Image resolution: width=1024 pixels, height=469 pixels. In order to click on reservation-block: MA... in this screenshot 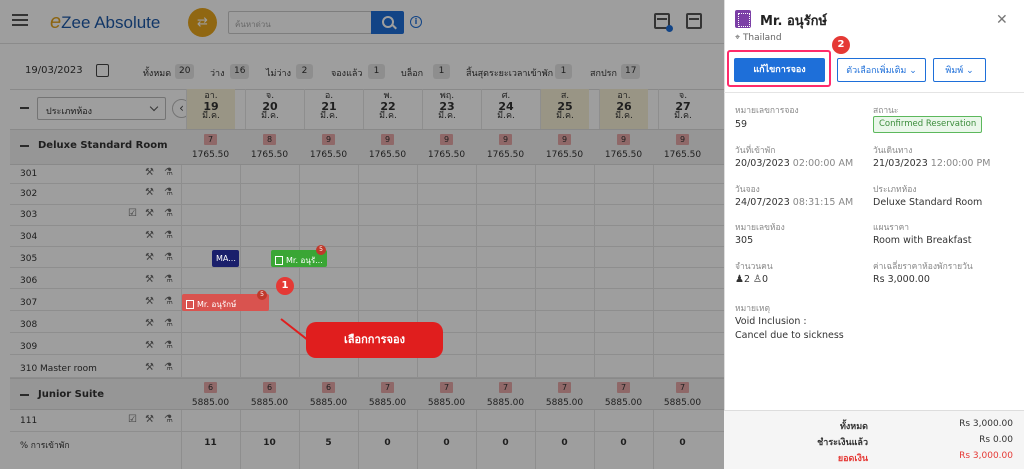, I will do `click(225, 258)`.